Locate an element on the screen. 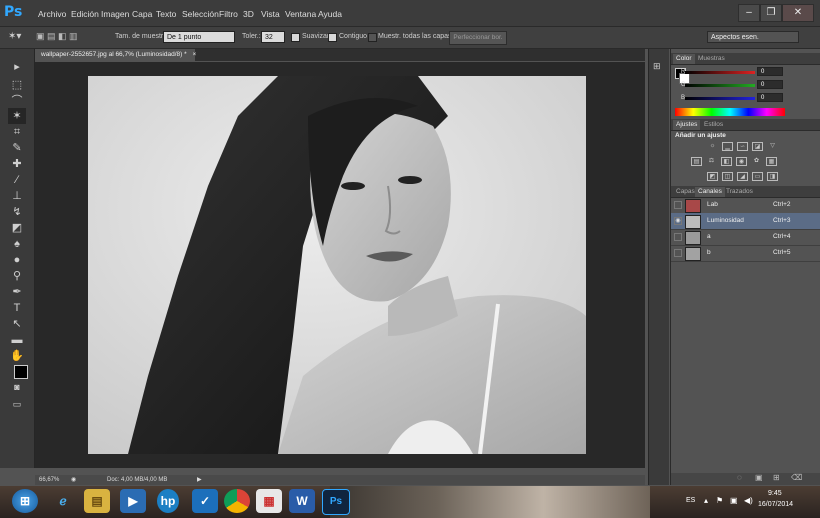 Image resolution: width=820 pixels, height=518 pixels. visibility-eye-icon: ◉ is located at coordinates (678, 221).